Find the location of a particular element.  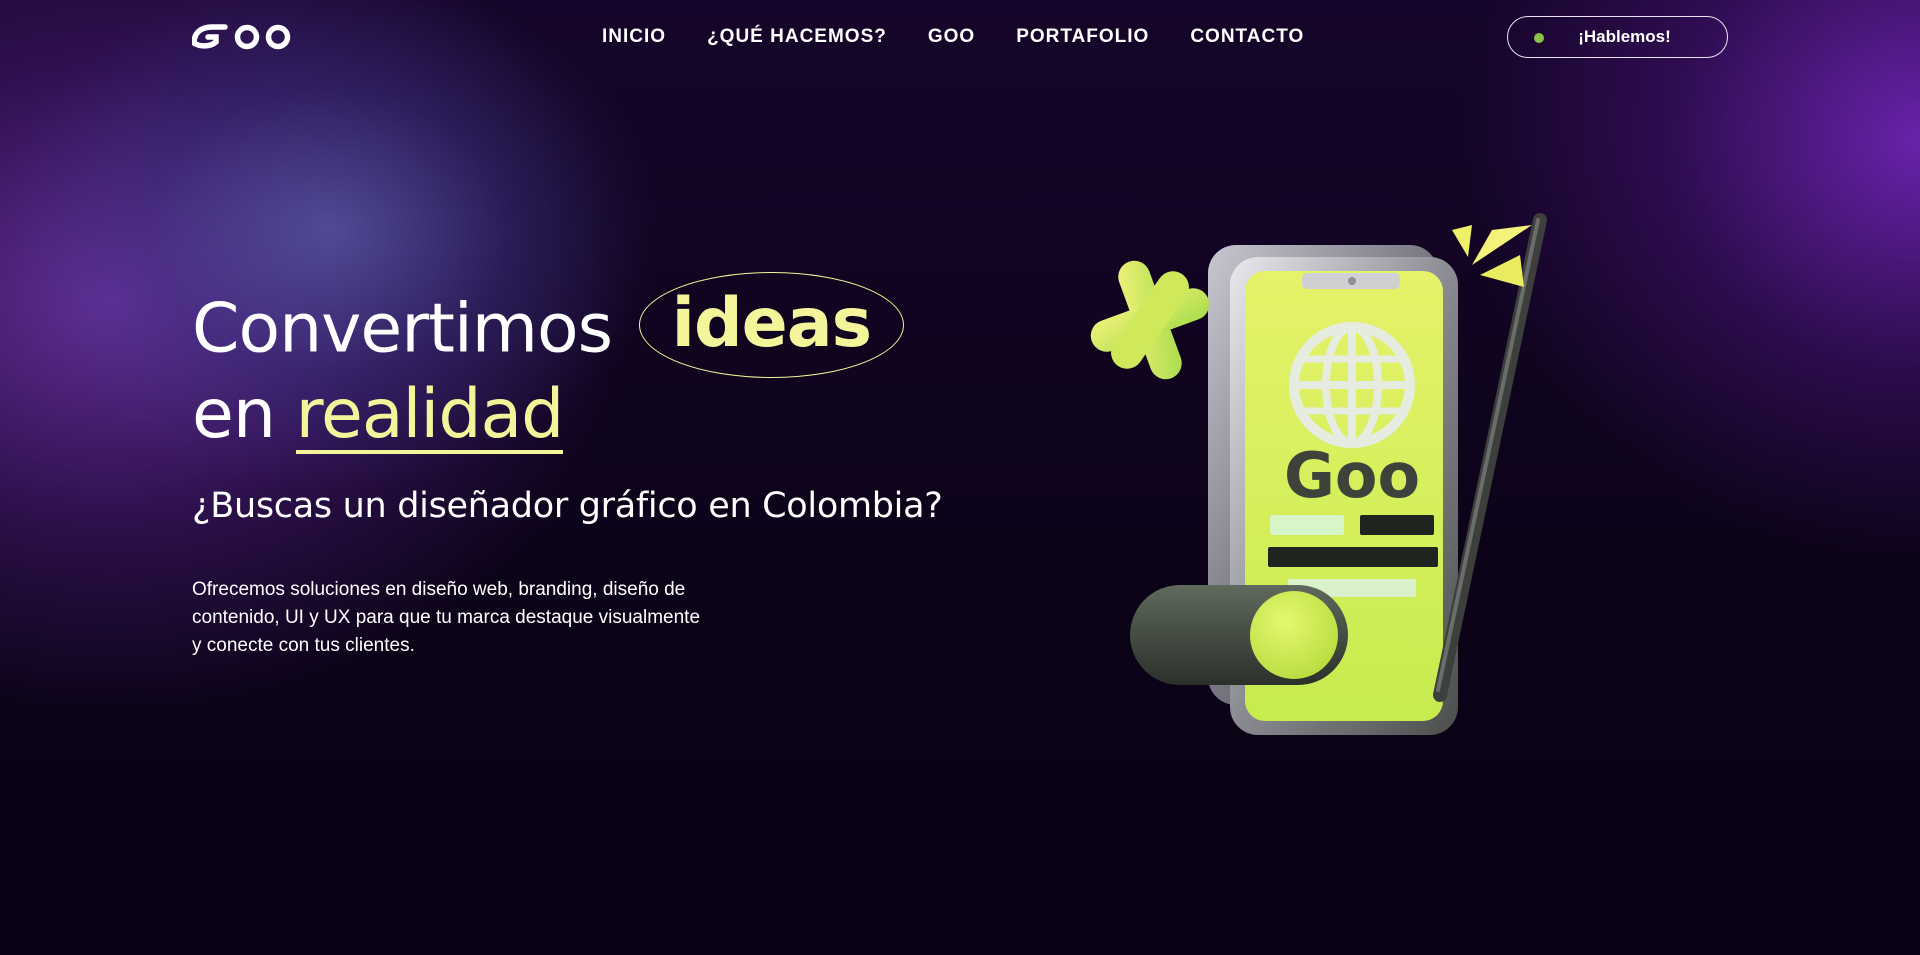

nav-inicio: INICIO is located at coordinates (634, 37).